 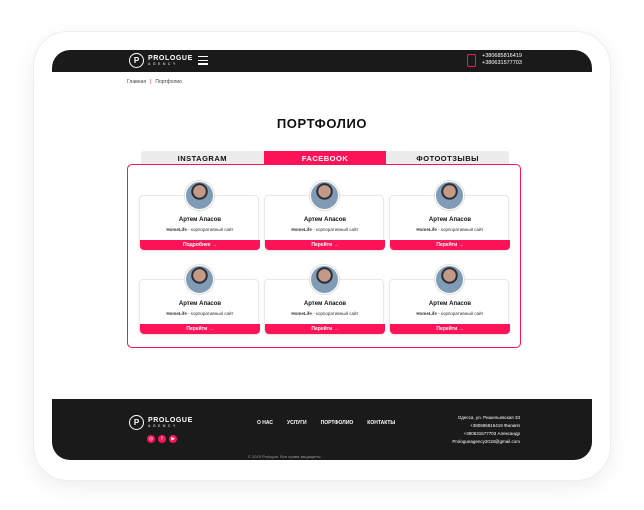 I want to click on breadcrumb-current: Портфолио, so click(x=168, y=82).